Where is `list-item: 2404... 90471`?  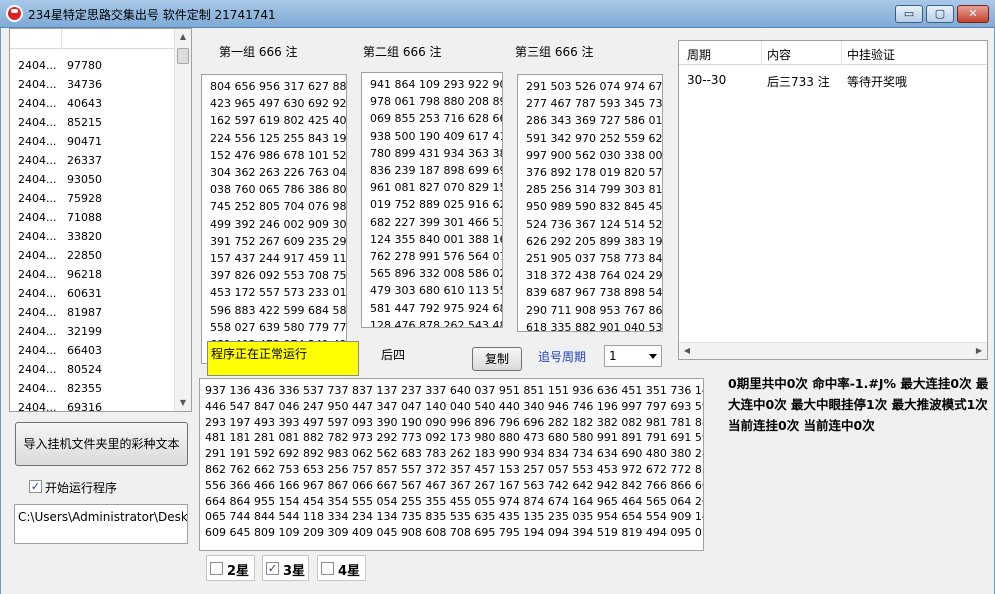
list-item: 2404... 90471 is located at coordinates (92, 142).